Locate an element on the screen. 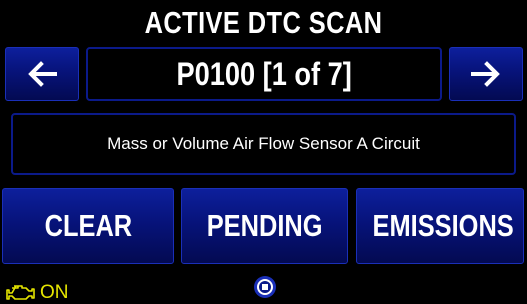 Image resolution: width=527 pixels, height=304 pixels. pending-button: PENDING is located at coordinates (264, 226).